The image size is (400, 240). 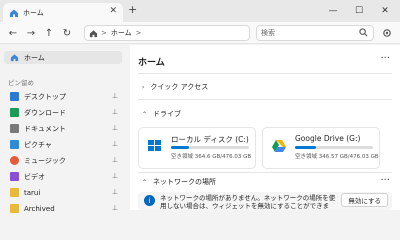 I want to click on picture-icon, so click(x=14, y=144).